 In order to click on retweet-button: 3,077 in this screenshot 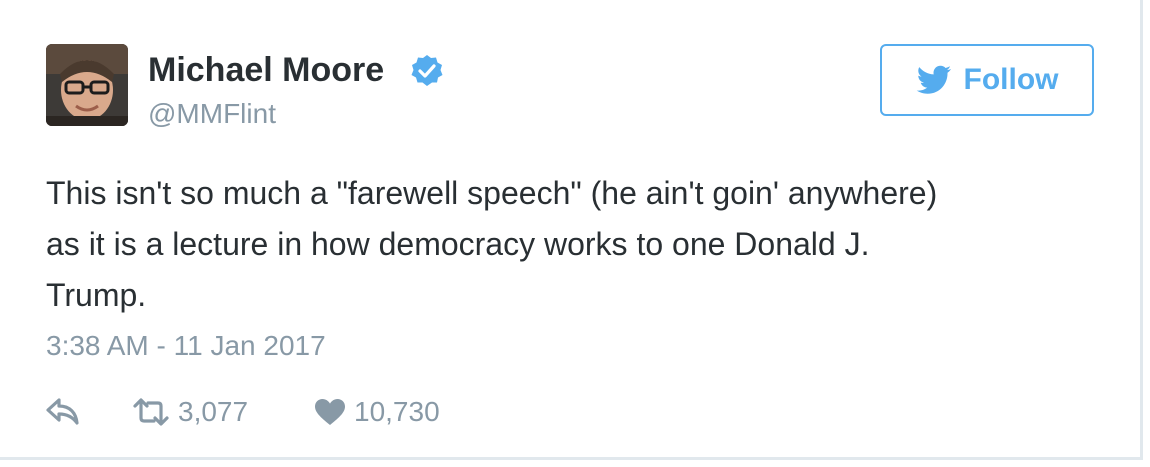, I will do `click(190, 412)`.